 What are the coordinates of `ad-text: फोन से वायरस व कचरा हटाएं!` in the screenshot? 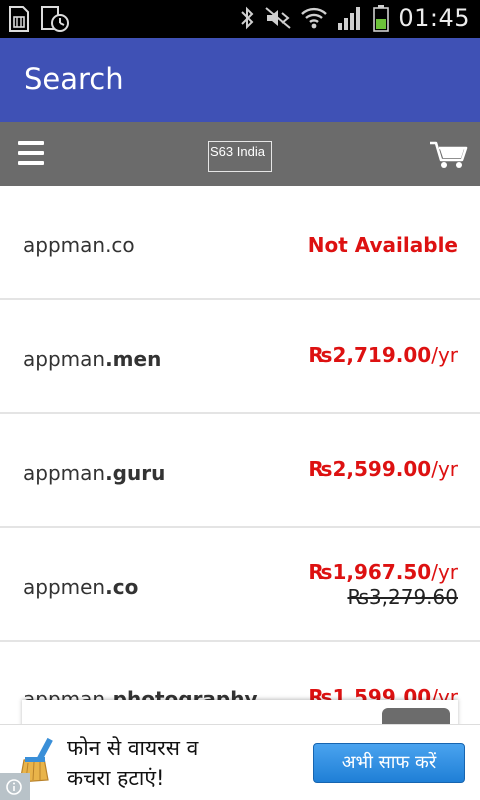 It's located at (132, 763).